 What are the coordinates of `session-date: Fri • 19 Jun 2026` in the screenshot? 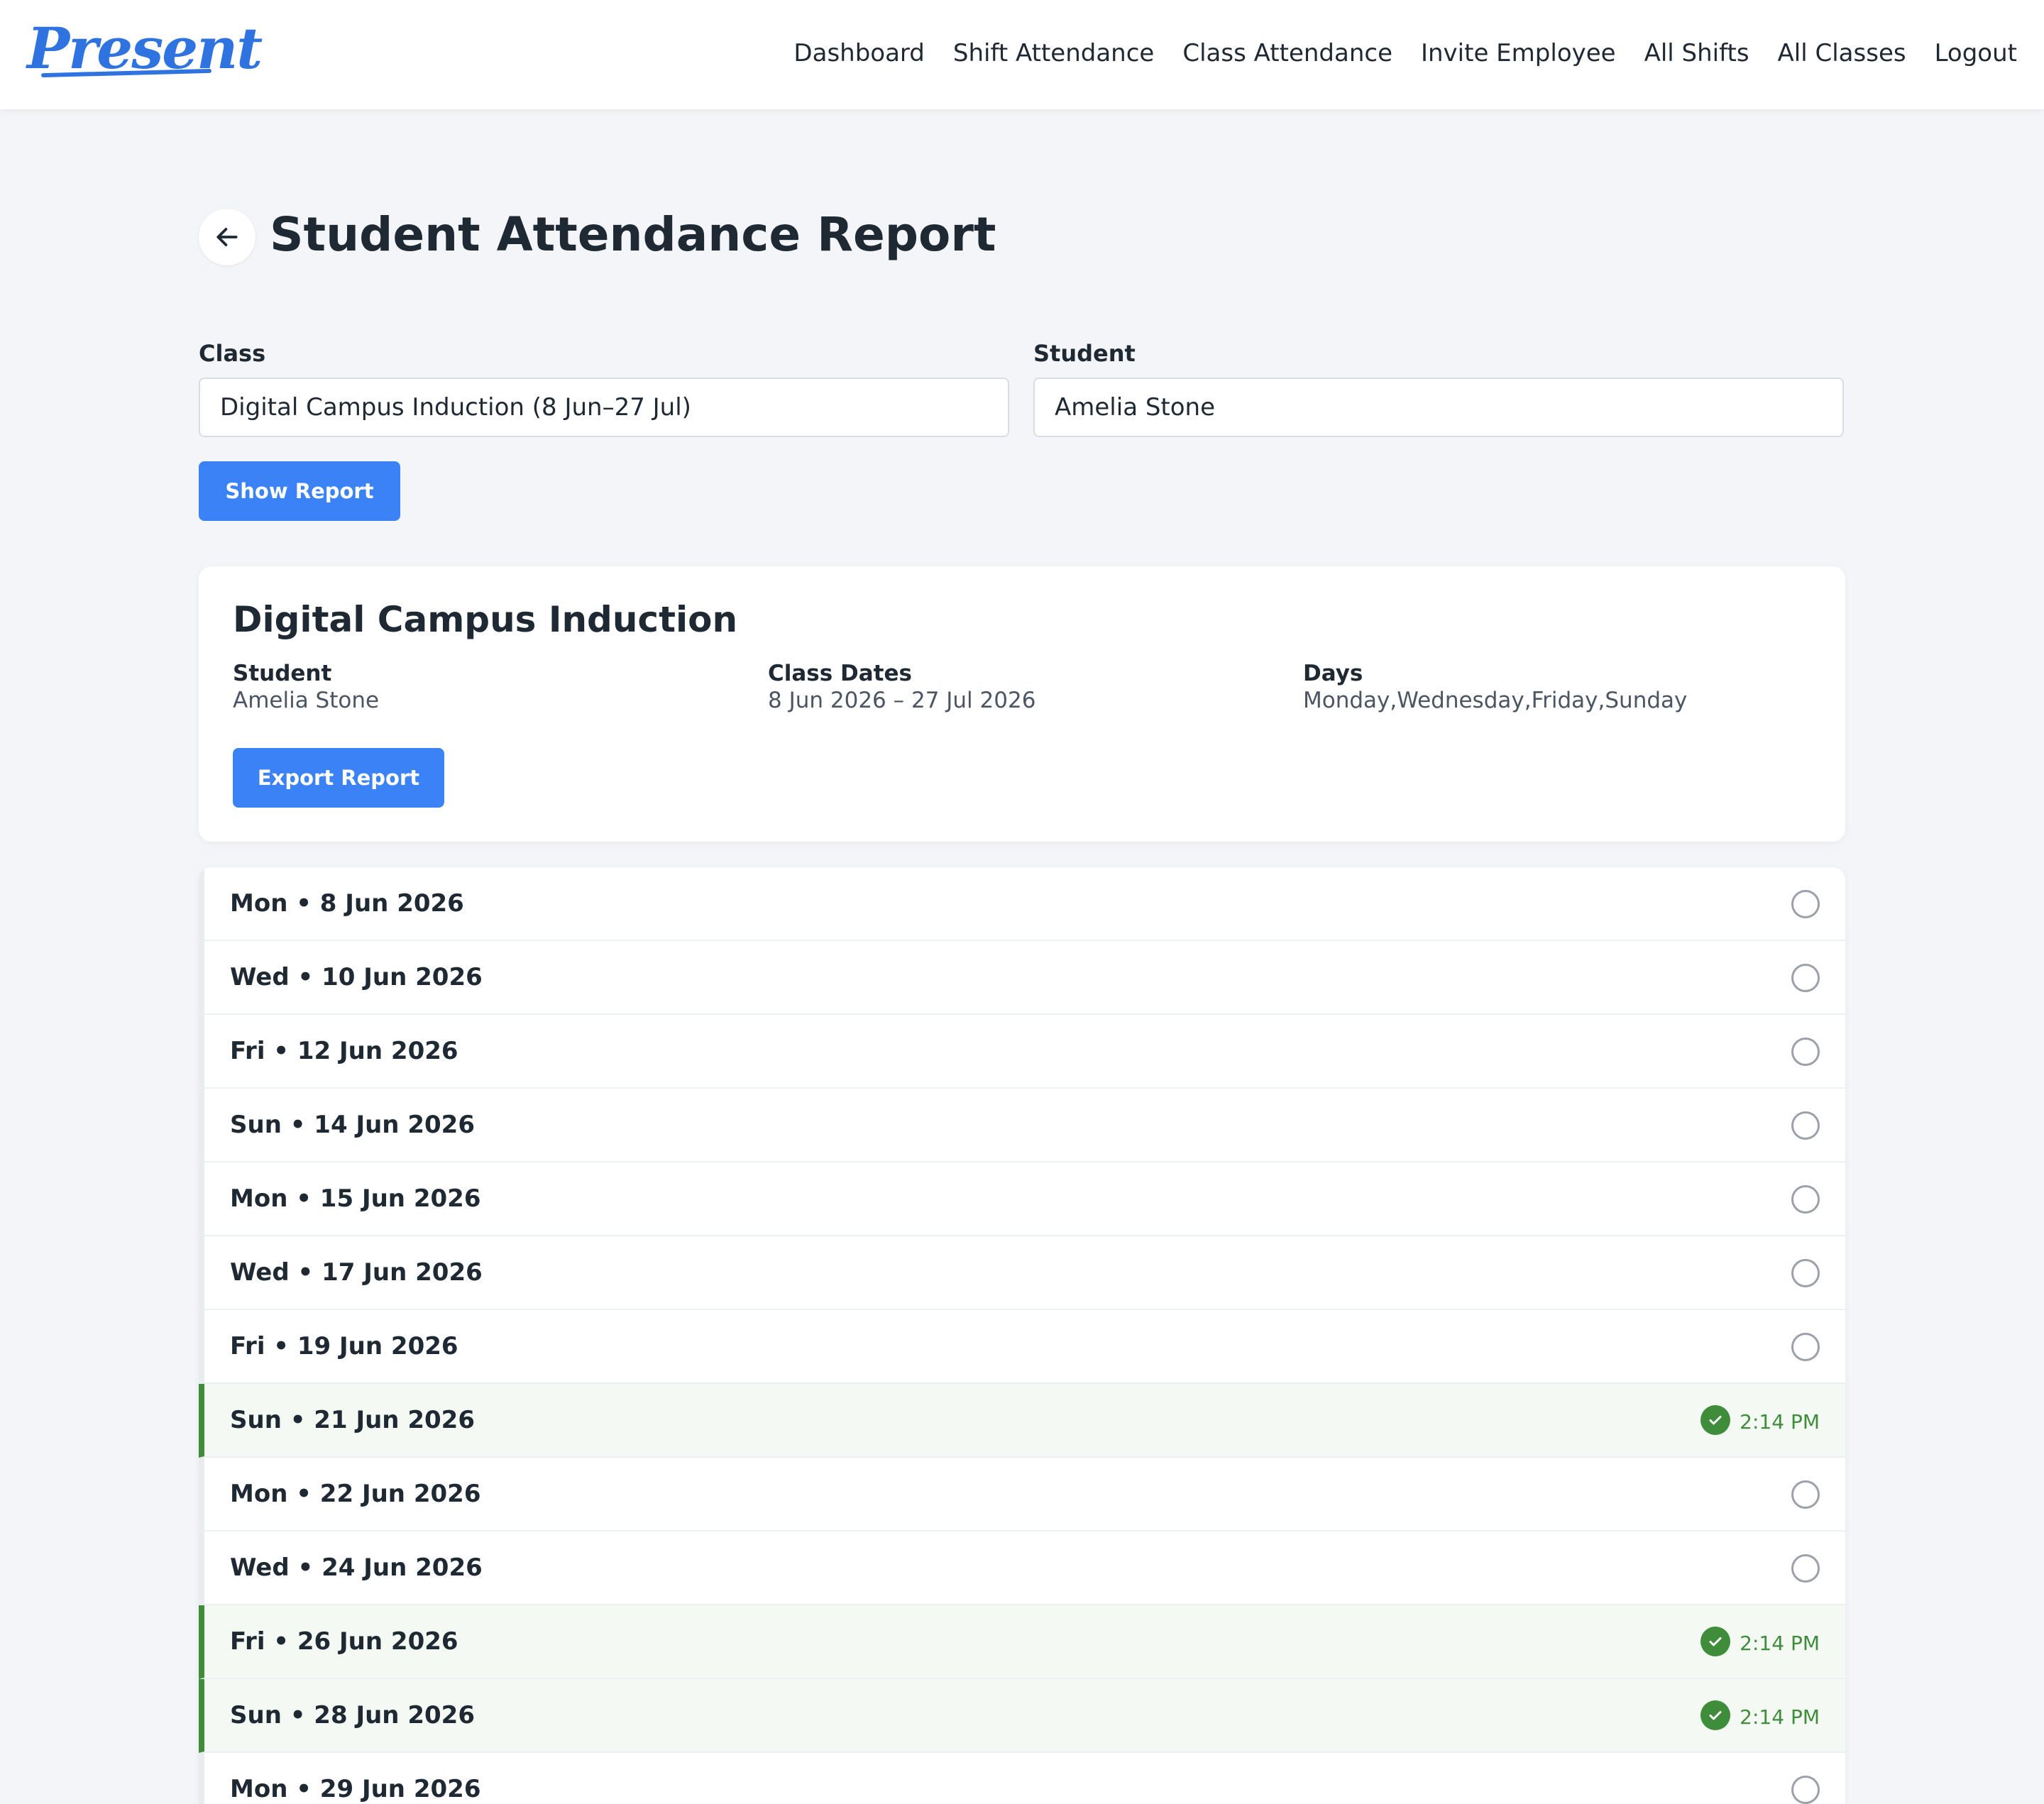 It's located at (344, 1346).